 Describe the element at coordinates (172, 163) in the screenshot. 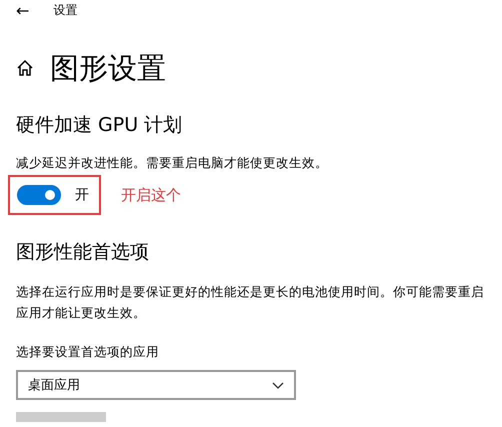

I see `section-description: 减少延迟并改进性能。需要重启电脑才能使更改生效。` at that location.